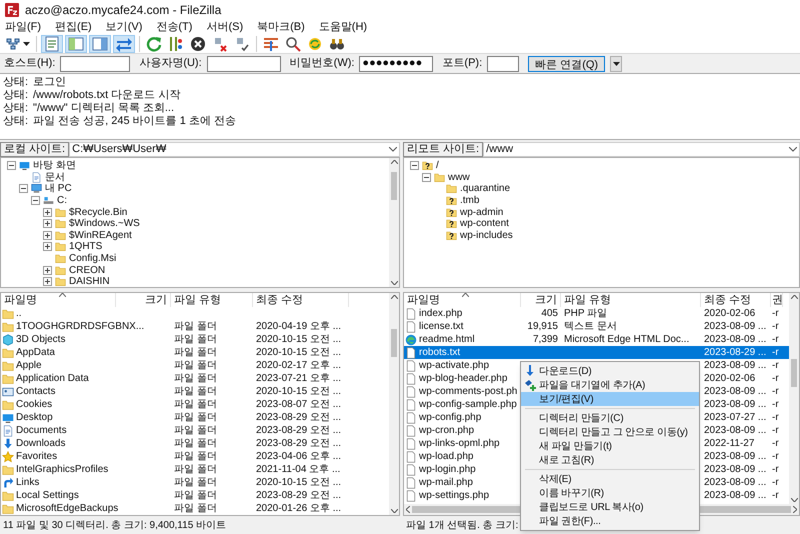 The image size is (800, 534). What do you see at coordinates (590, 327) in the screenshot?
I see `table-cell-text: 텍스트 문서` at bounding box center [590, 327].